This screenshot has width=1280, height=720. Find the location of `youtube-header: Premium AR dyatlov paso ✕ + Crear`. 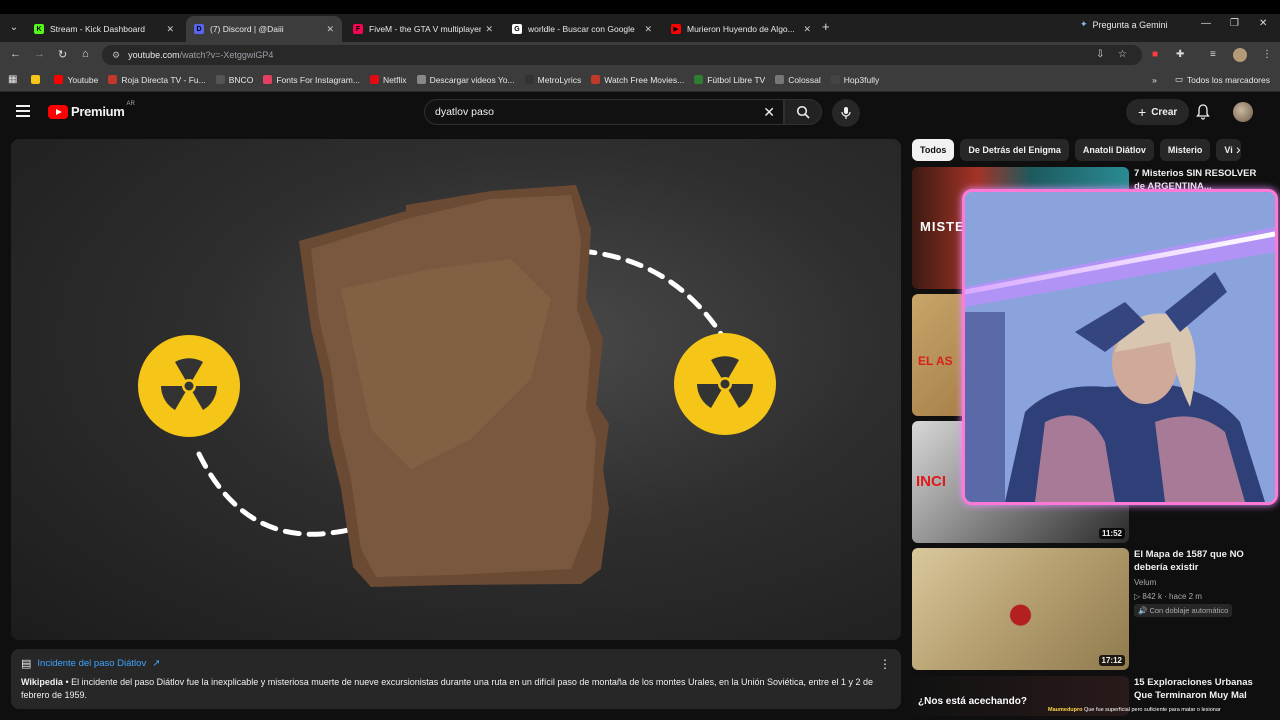

youtube-header: Premium AR dyatlov paso ✕ + Crear is located at coordinates (640, 113).